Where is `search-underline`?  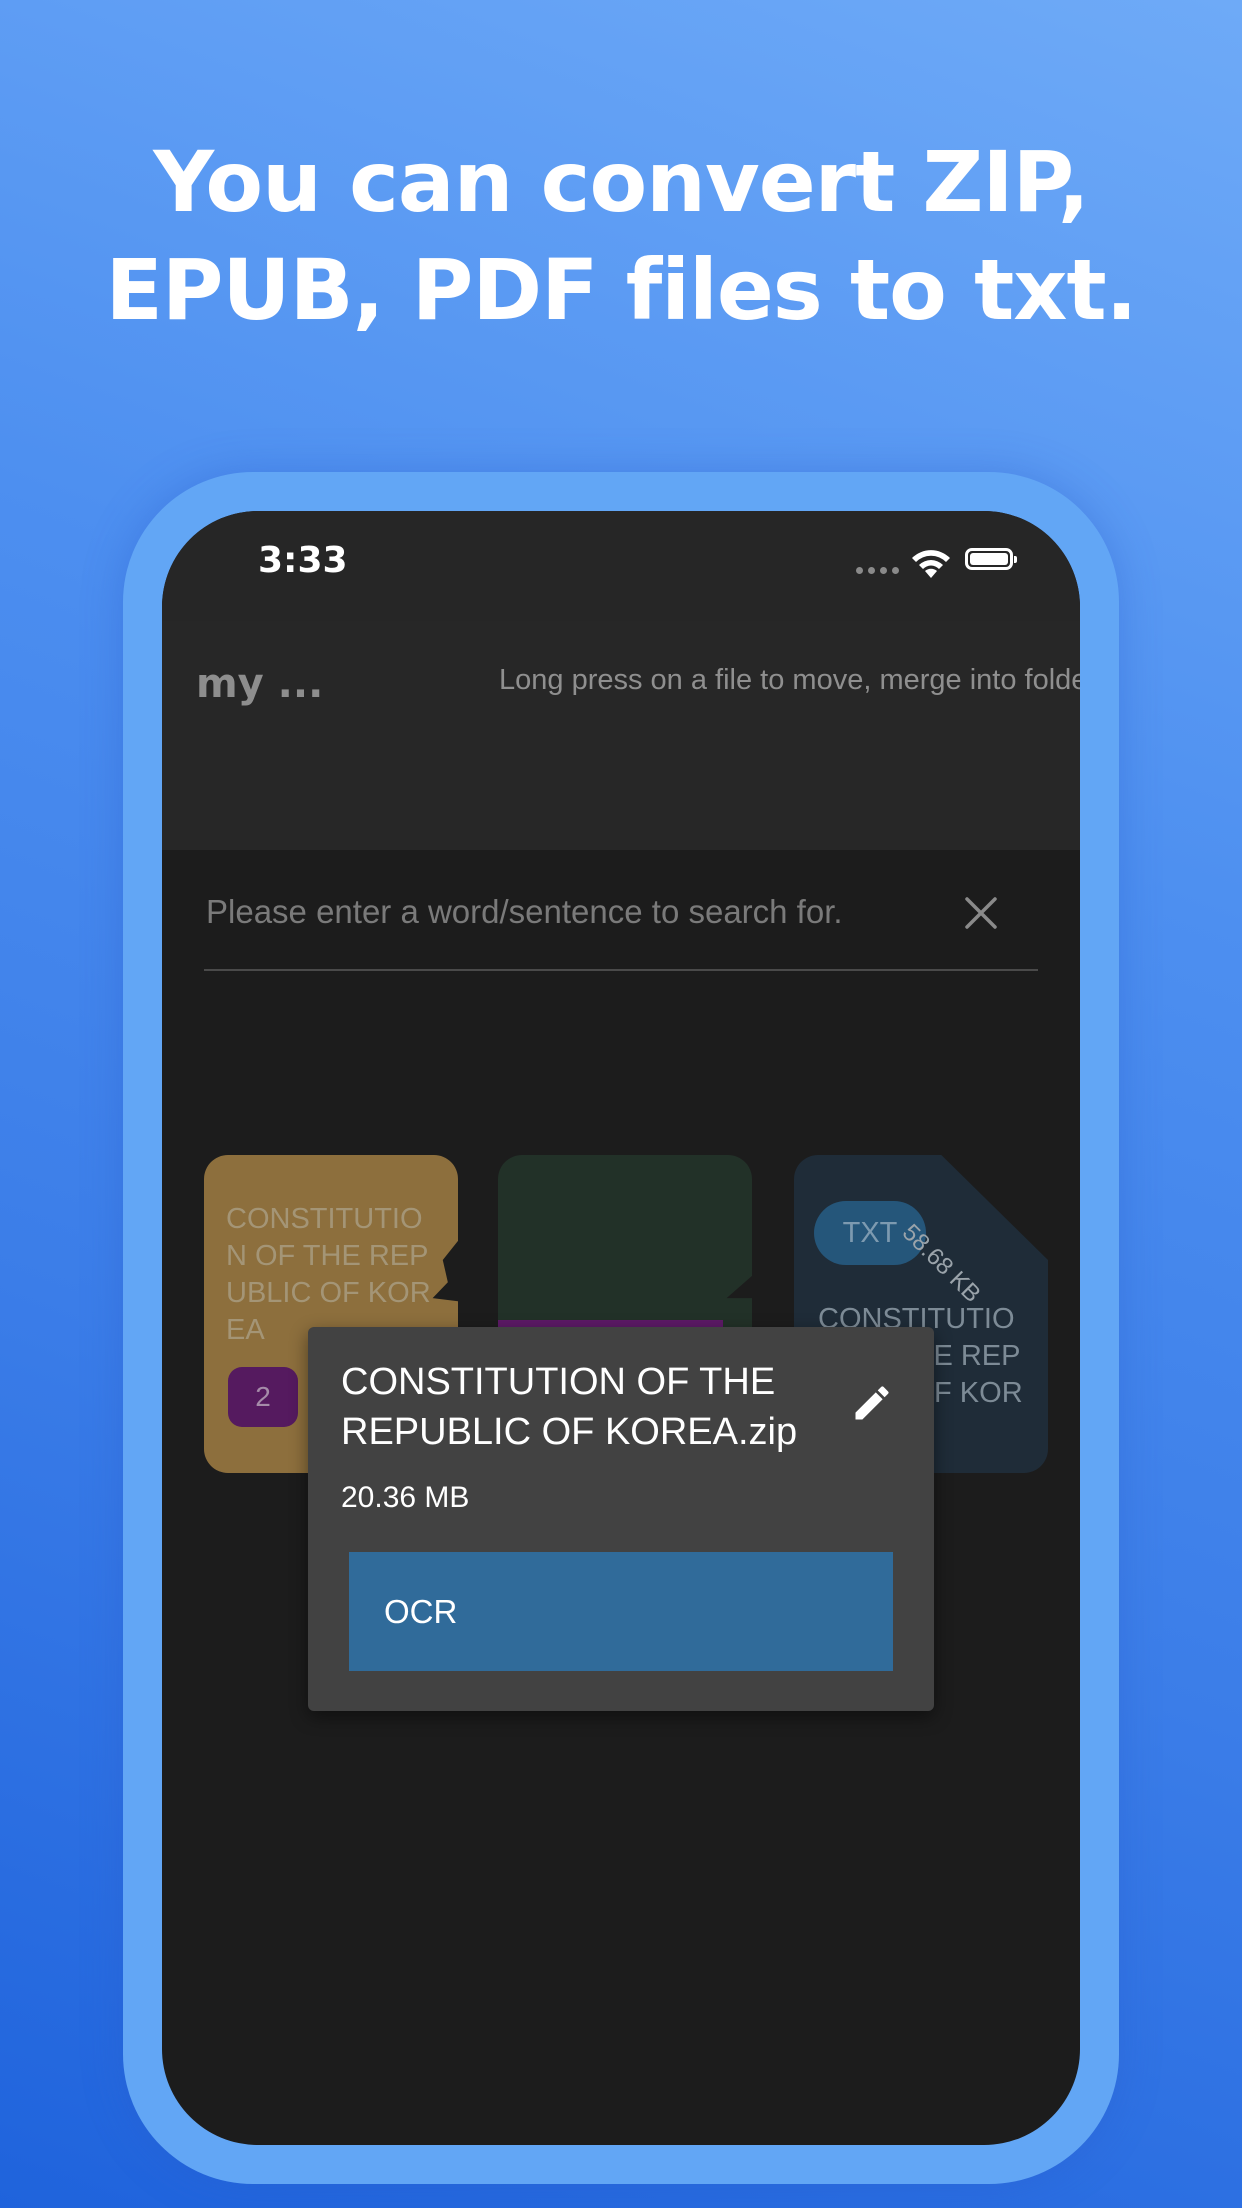 search-underline is located at coordinates (621, 970).